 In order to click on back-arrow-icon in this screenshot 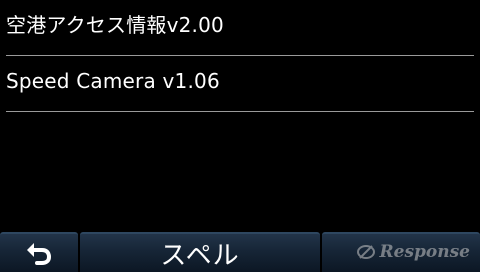, I will do `click(39, 254)`.